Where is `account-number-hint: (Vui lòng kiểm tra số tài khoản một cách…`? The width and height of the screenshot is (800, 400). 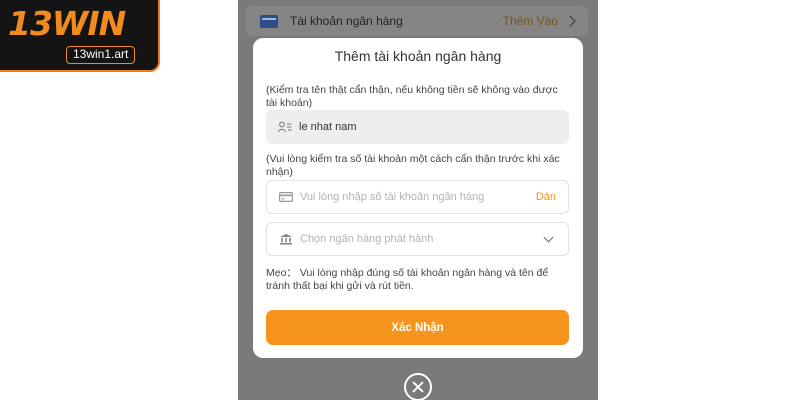
account-number-hint: (Vui lòng kiểm tra số tài khoản một cách… is located at coordinates (413, 165).